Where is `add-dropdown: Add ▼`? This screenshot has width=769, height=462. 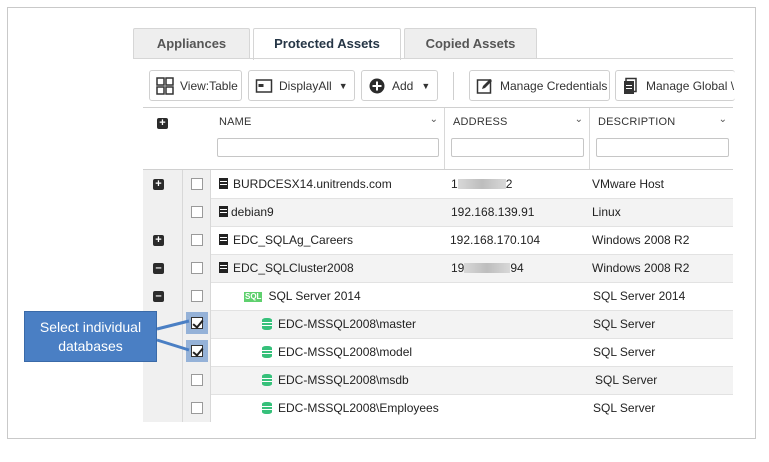 add-dropdown: Add ▼ is located at coordinates (399, 85).